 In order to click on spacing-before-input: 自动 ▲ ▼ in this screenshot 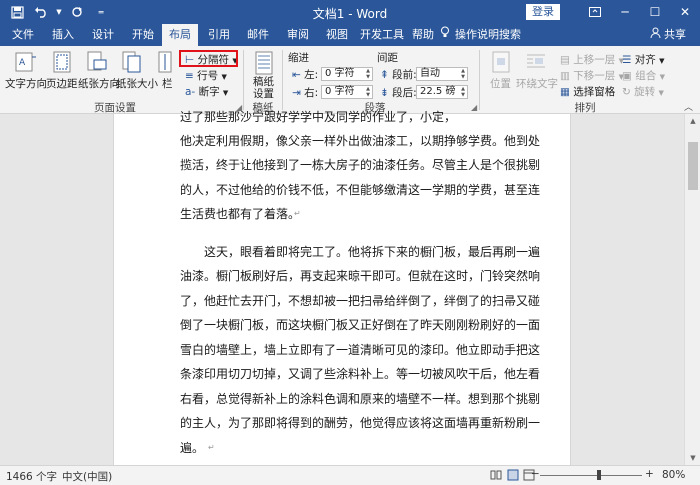, I will do `click(442, 74)`.